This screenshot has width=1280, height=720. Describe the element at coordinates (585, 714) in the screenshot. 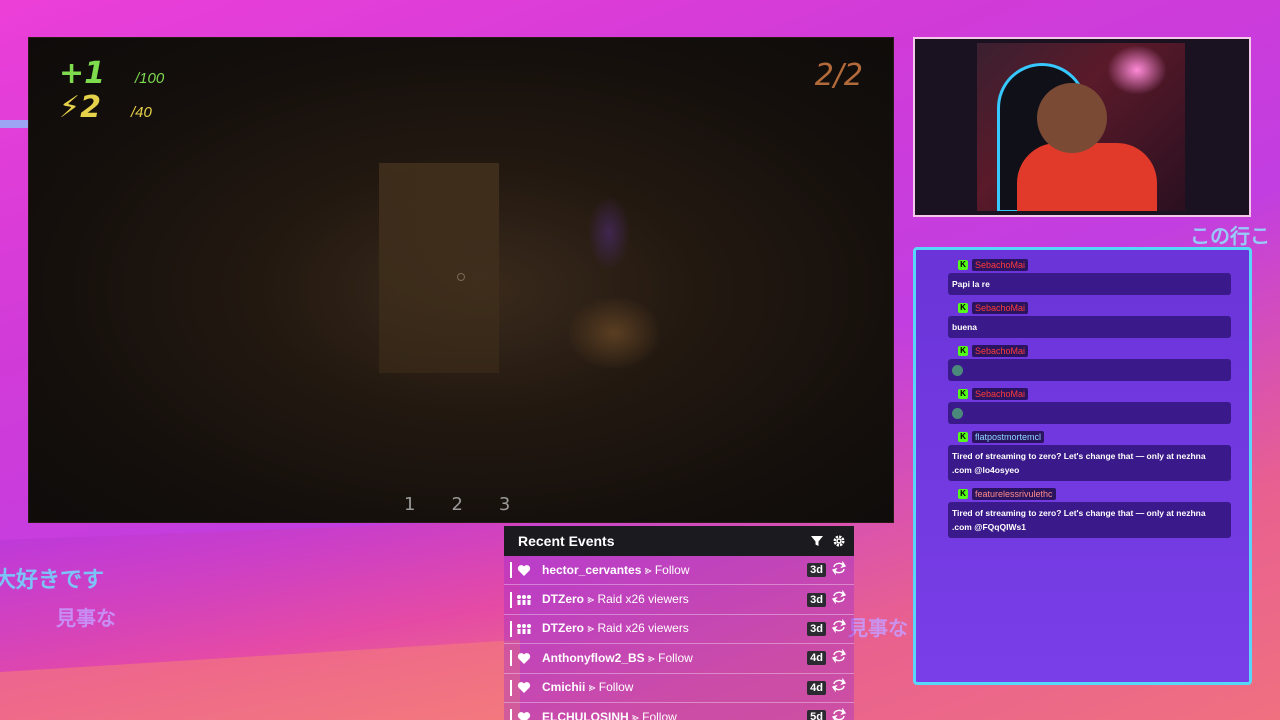

I see `event-username: ELCHULOSINH` at that location.